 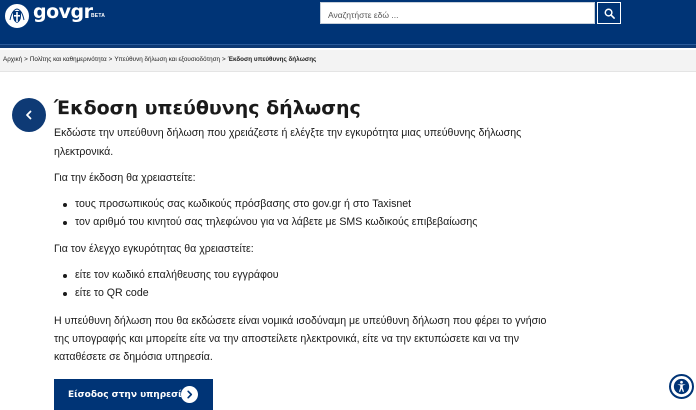 What do you see at coordinates (348, 46) in the screenshot?
I see `header-divider` at bounding box center [348, 46].